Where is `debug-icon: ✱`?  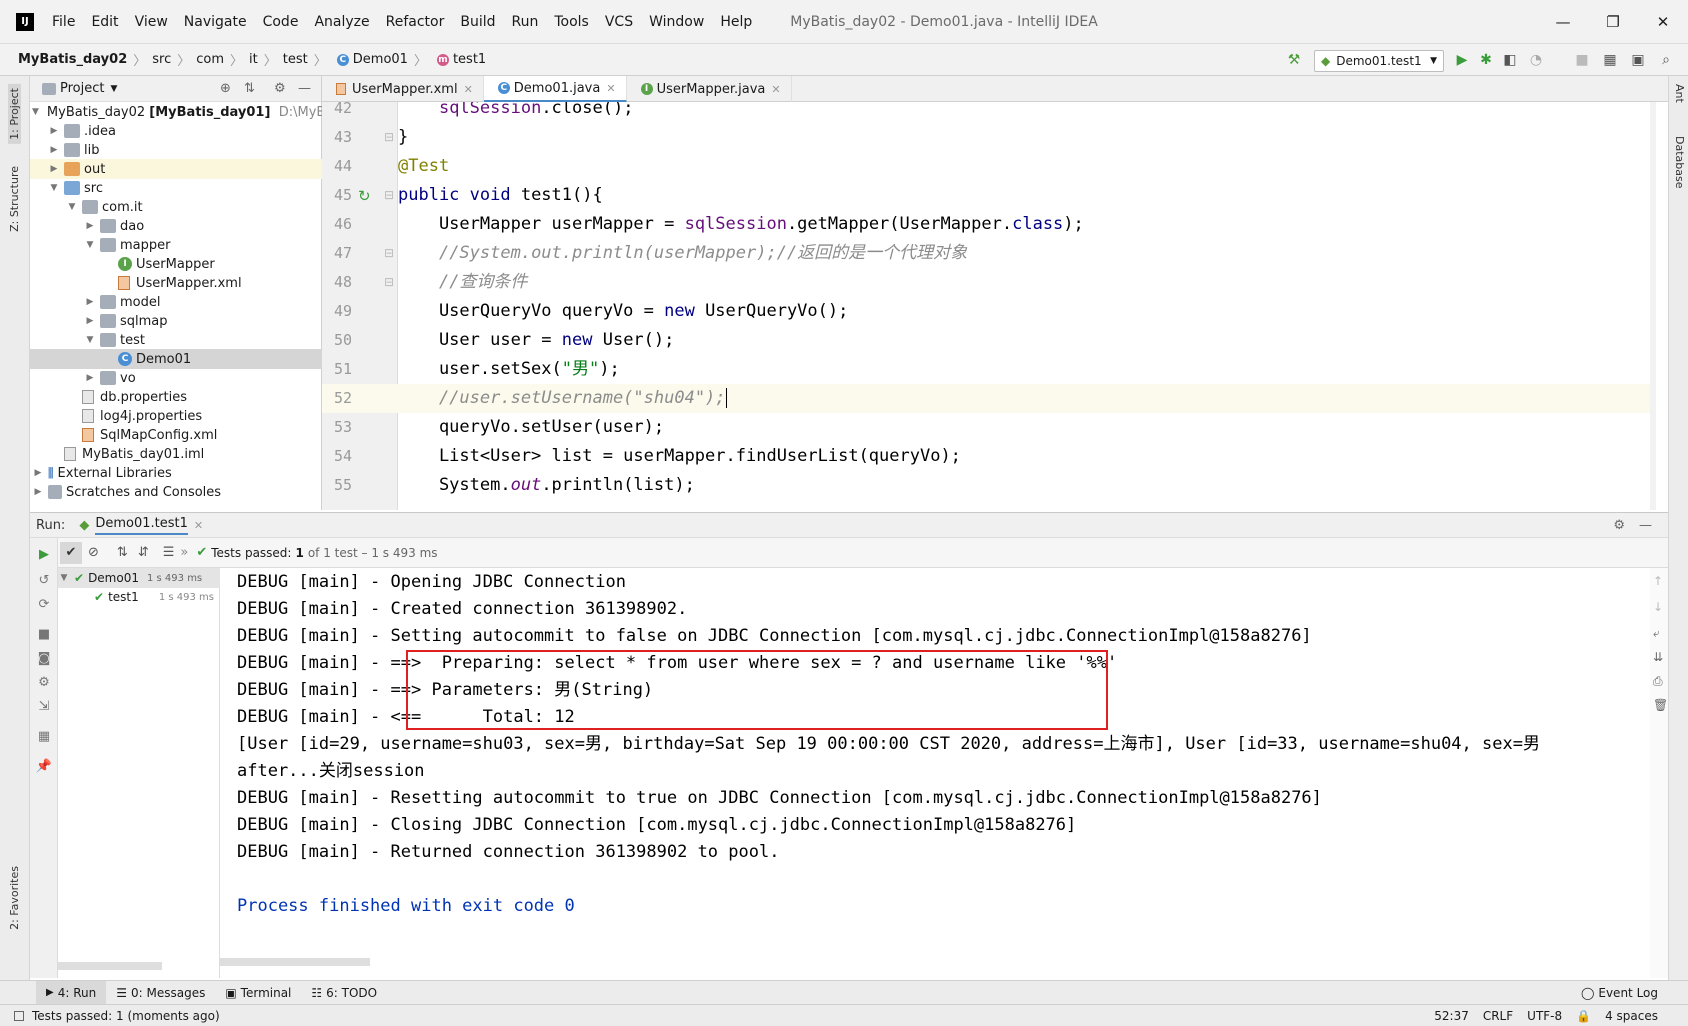
debug-icon: ✱ is located at coordinates (1486, 60).